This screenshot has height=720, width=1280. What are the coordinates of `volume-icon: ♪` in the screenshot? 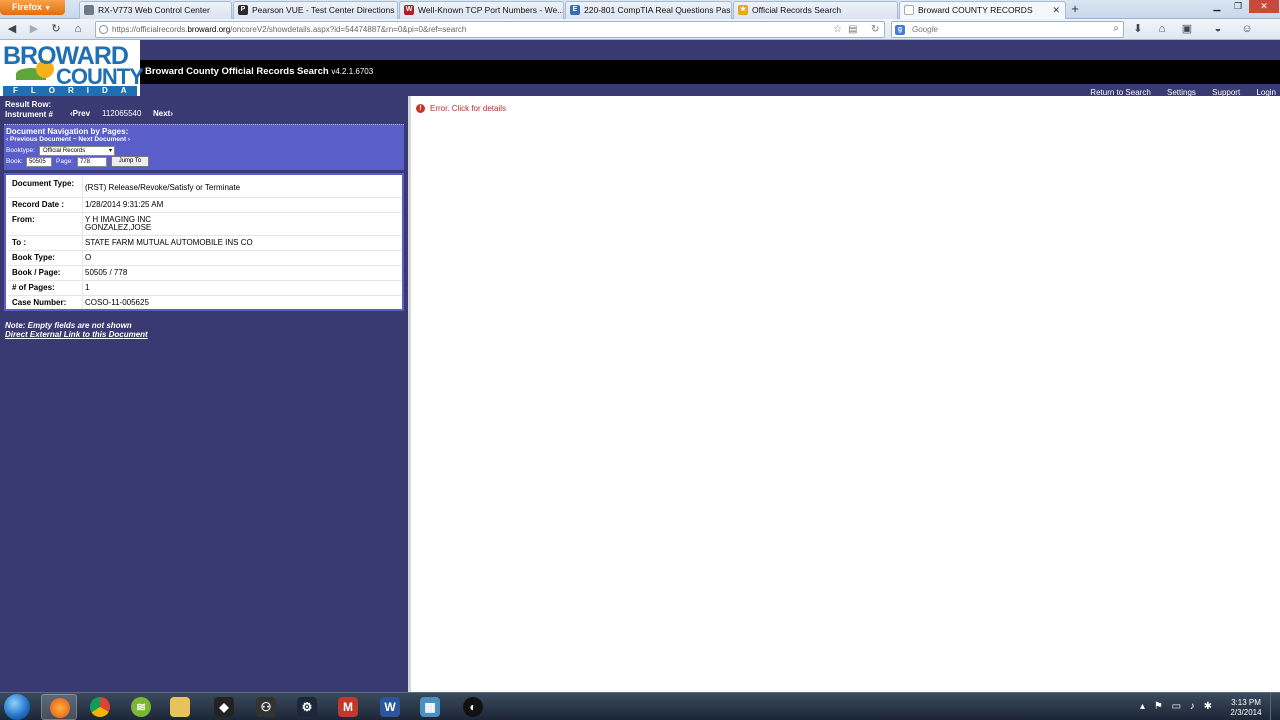 It's located at (1192, 706).